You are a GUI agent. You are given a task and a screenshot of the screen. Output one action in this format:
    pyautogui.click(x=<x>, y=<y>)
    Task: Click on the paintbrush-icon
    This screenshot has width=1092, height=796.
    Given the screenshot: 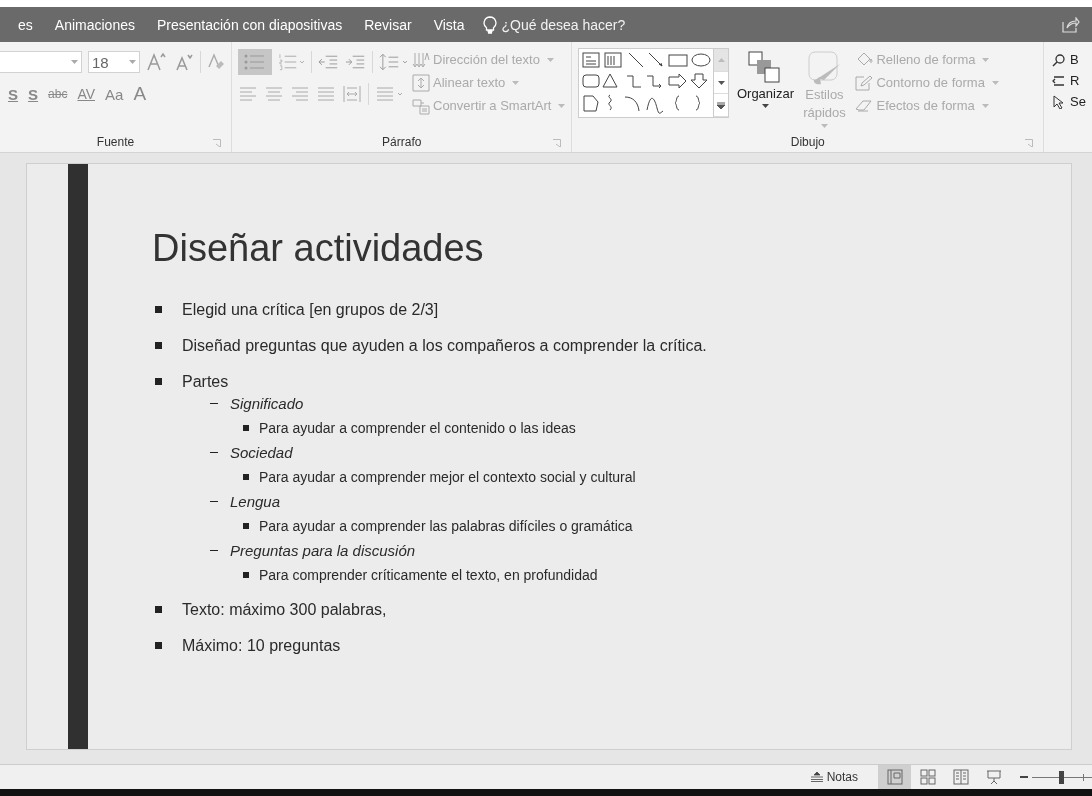 What is the action you would take?
    pyautogui.click(x=824, y=68)
    